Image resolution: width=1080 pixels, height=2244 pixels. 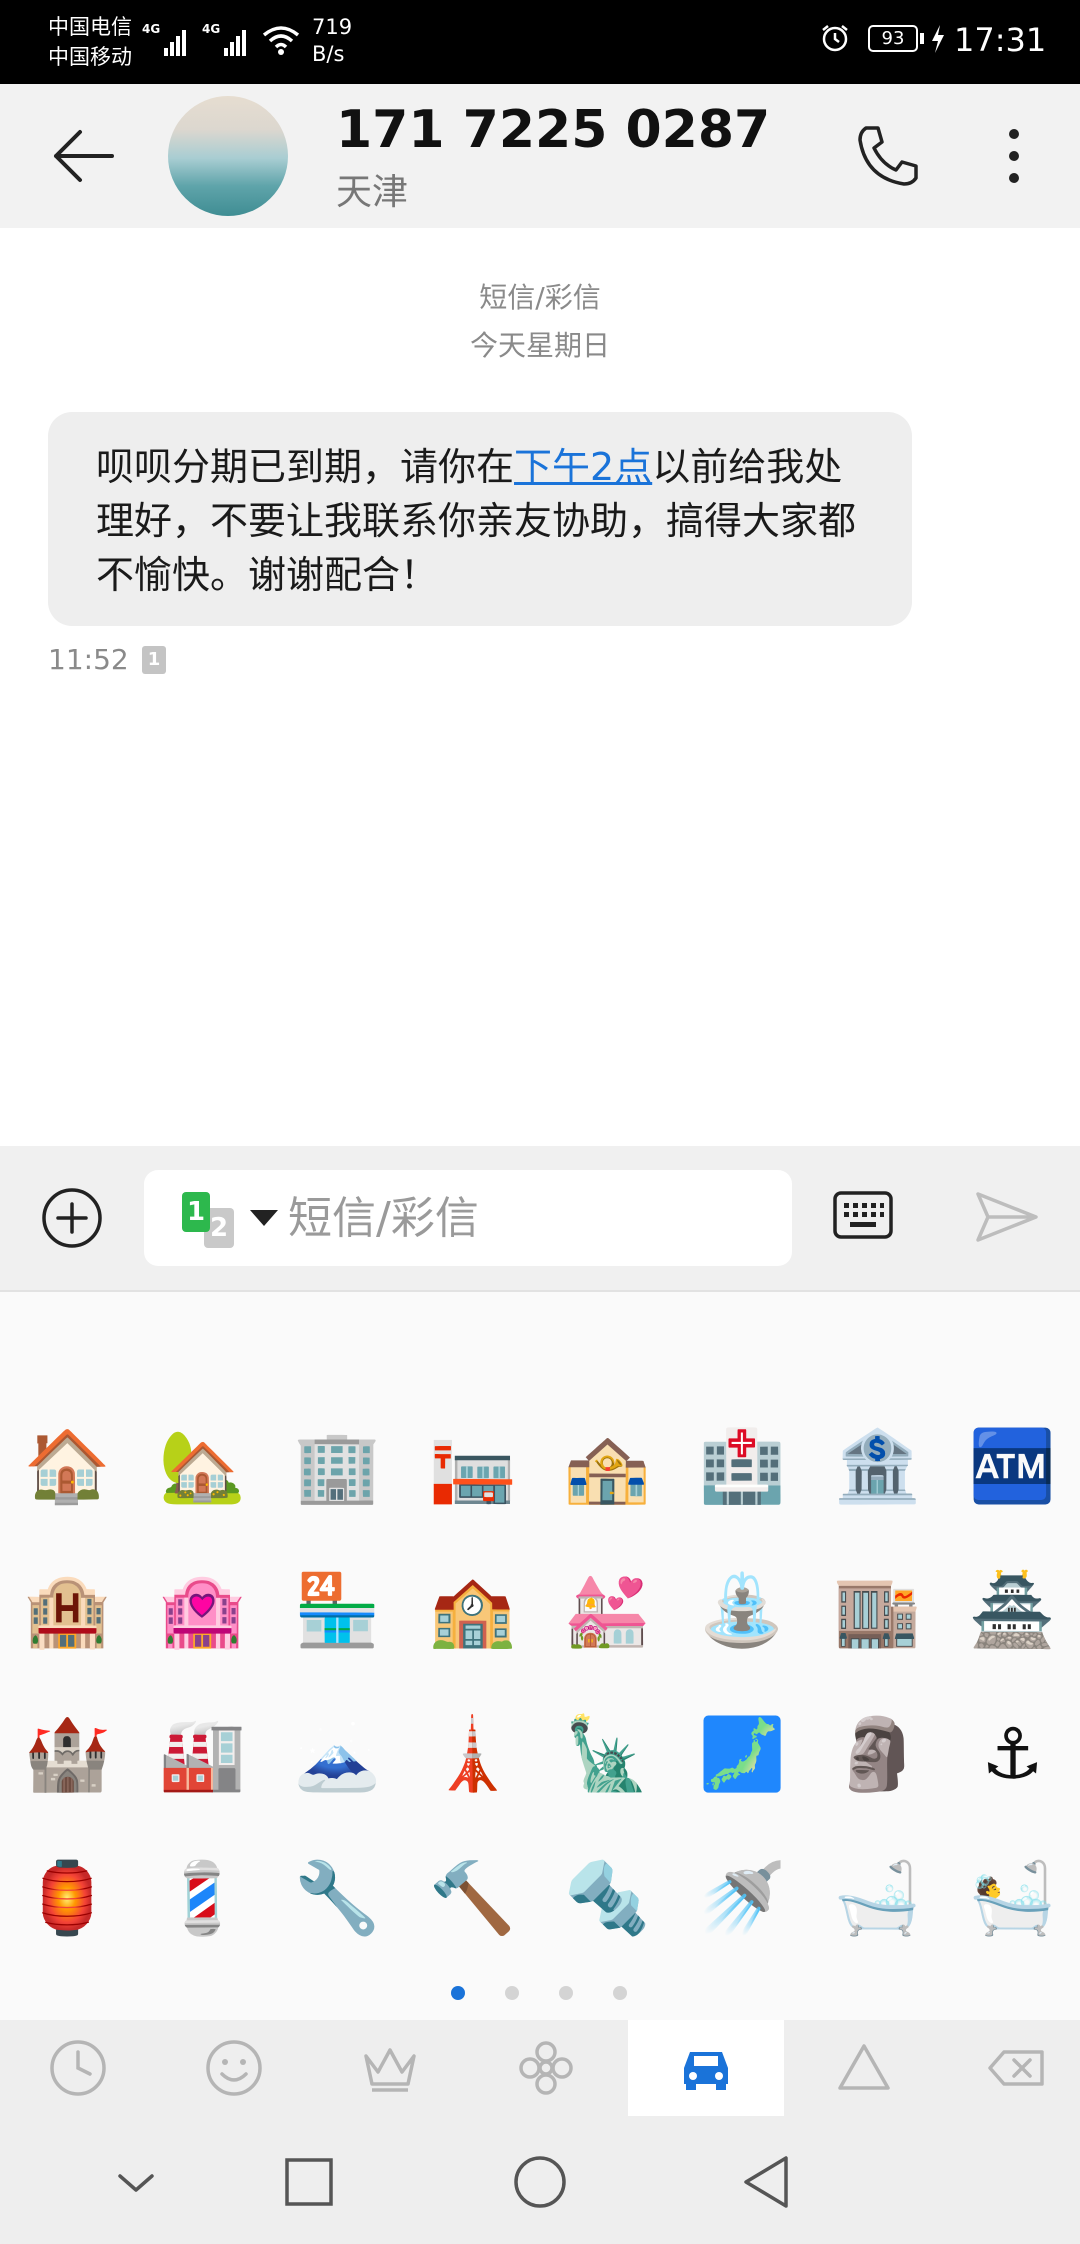 What do you see at coordinates (154, 660) in the screenshot?
I see `sim-badge: 1` at bounding box center [154, 660].